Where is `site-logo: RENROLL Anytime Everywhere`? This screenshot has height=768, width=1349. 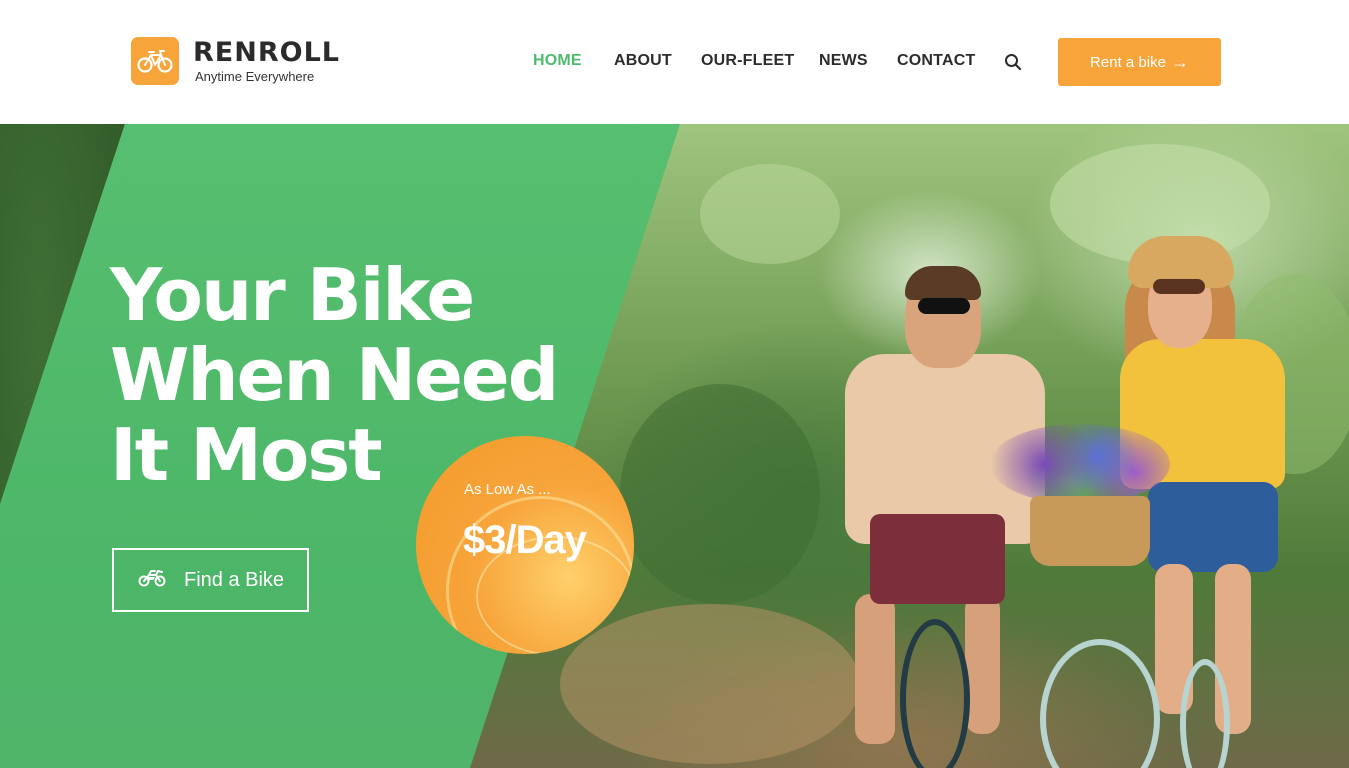 site-logo: RENROLL Anytime Everywhere is located at coordinates (235, 61).